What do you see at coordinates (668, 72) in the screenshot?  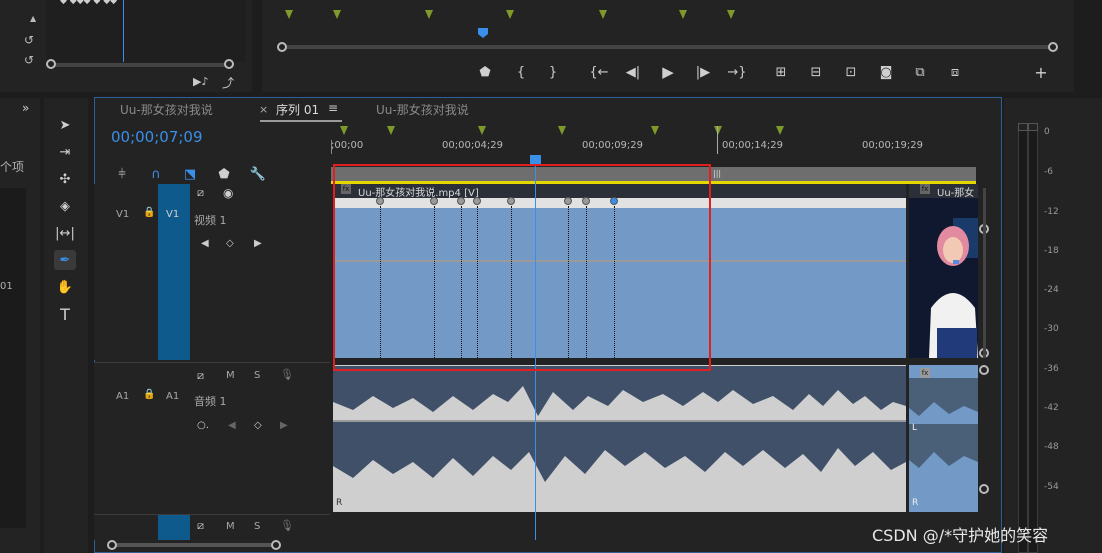 I see `play-button: ▶` at bounding box center [668, 72].